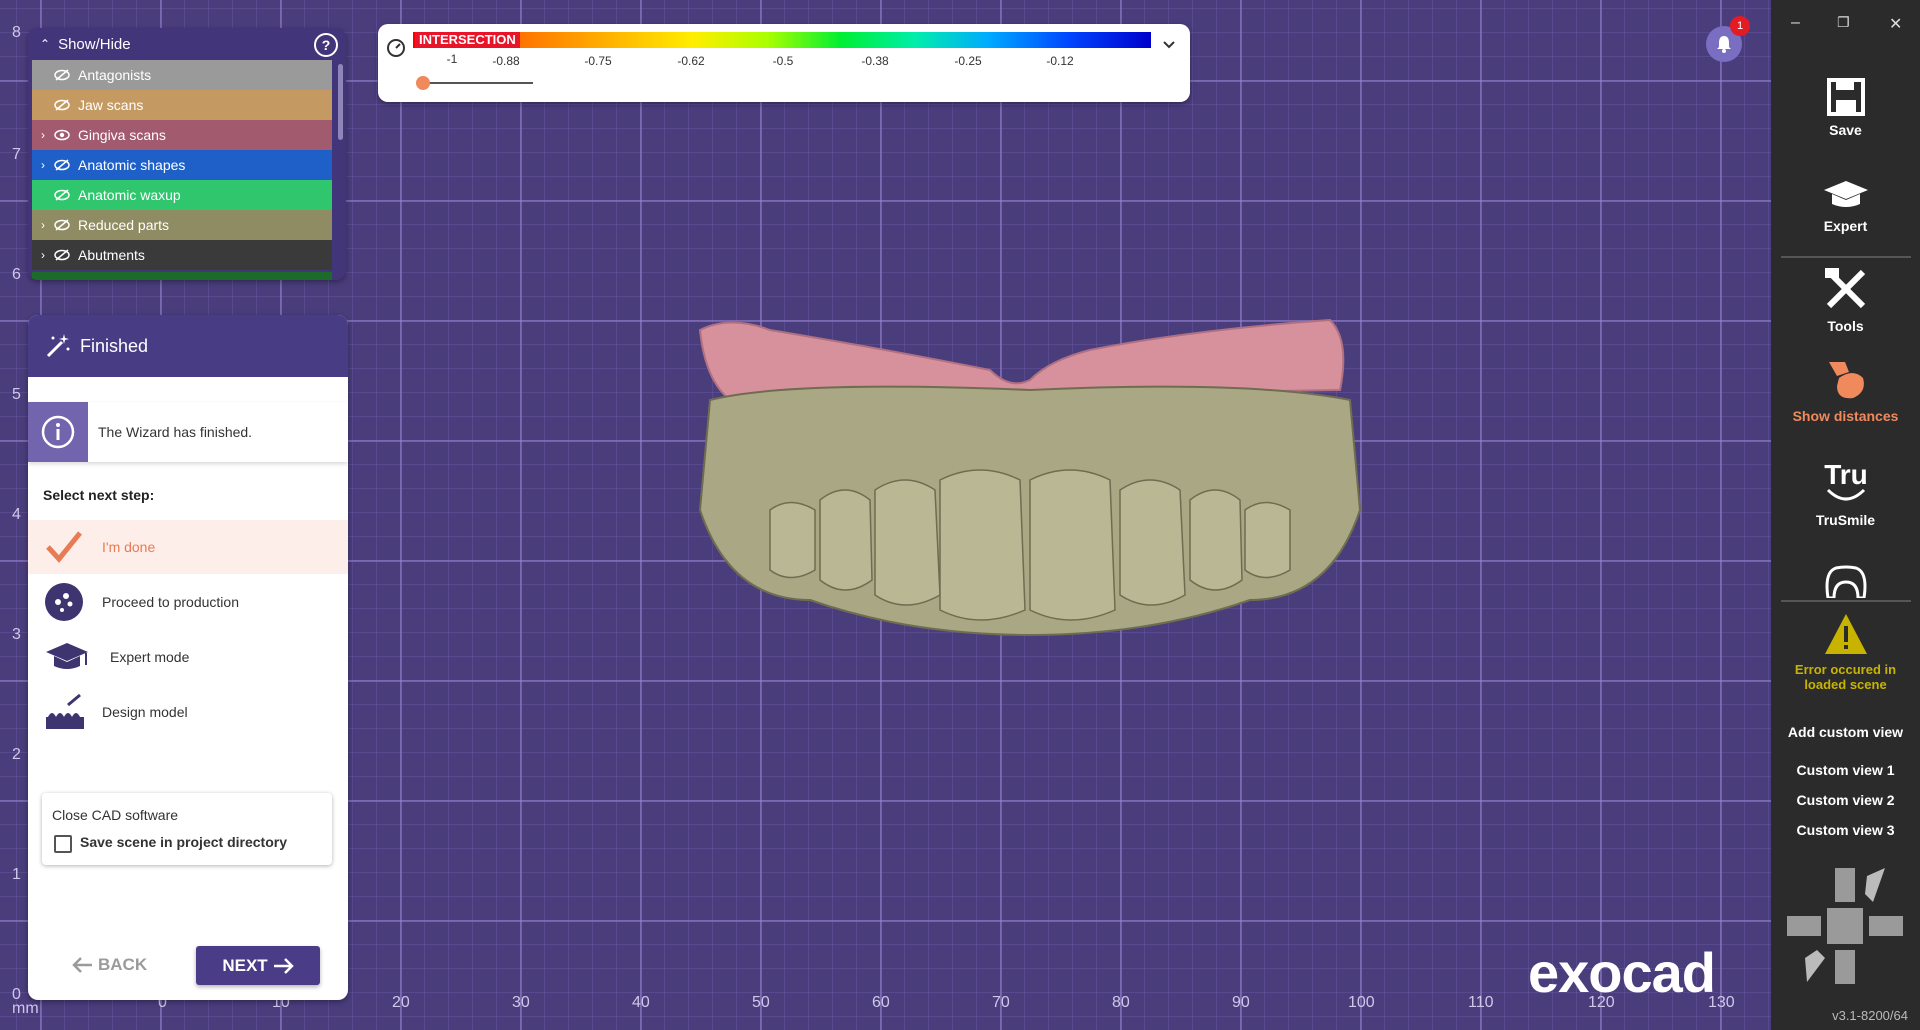 Image resolution: width=1920 pixels, height=1030 pixels. Describe the element at coordinates (1845, 130) in the screenshot. I see `save-label: Save` at that location.